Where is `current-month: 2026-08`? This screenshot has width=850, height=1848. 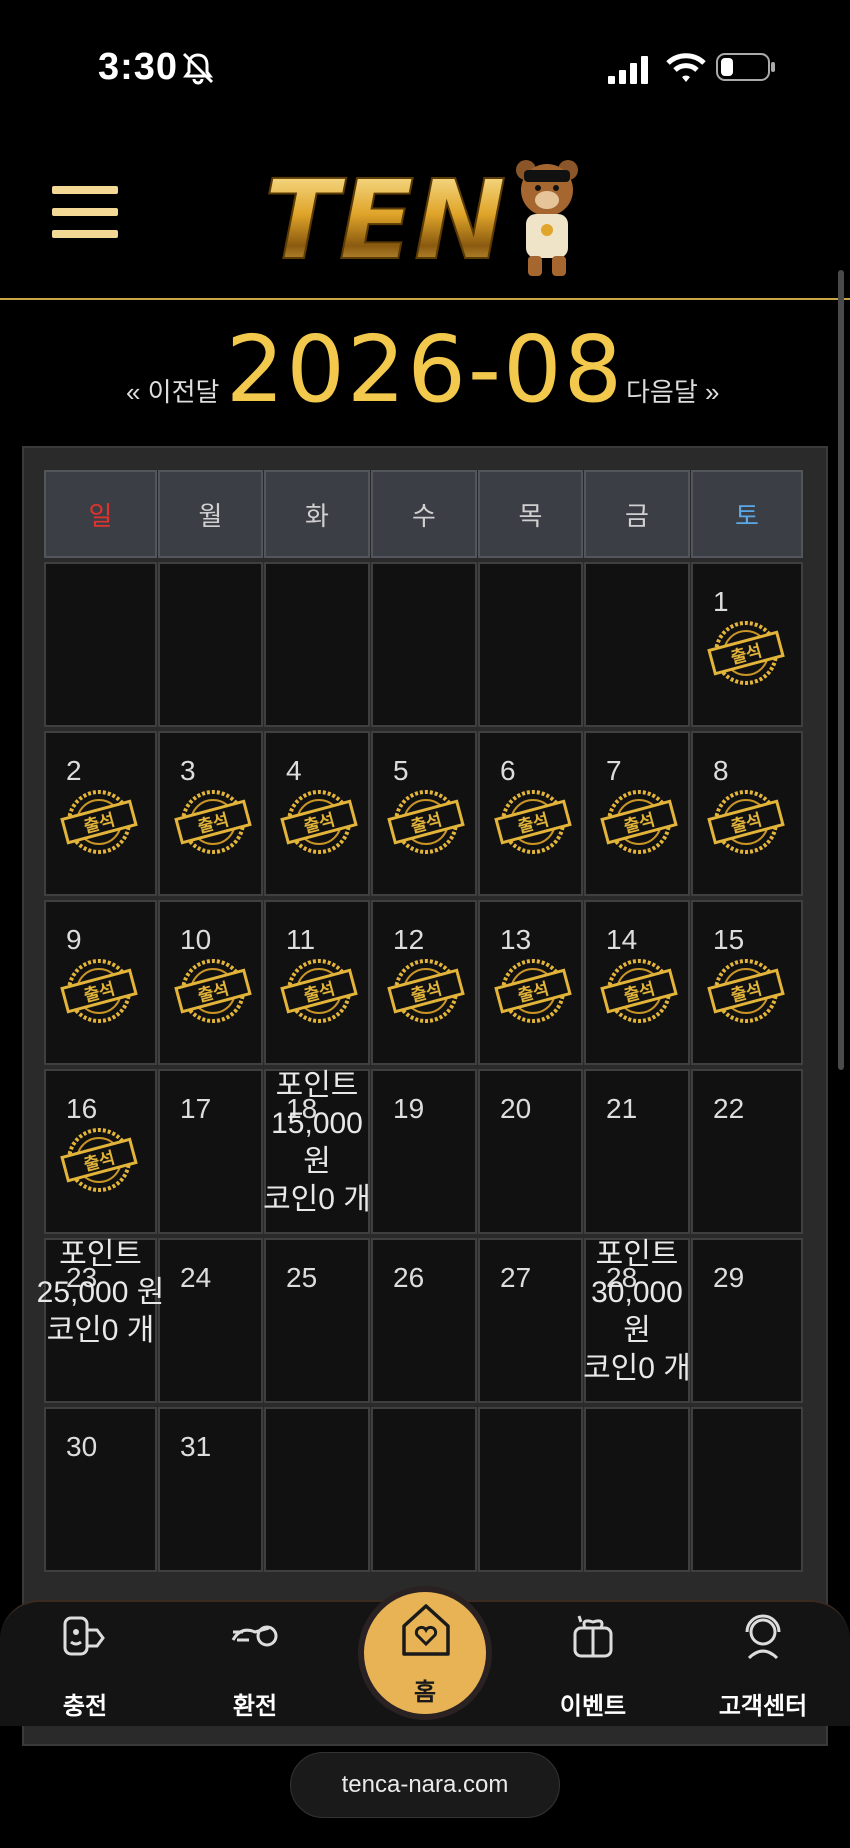 current-month: 2026-08 is located at coordinates (425, 369).